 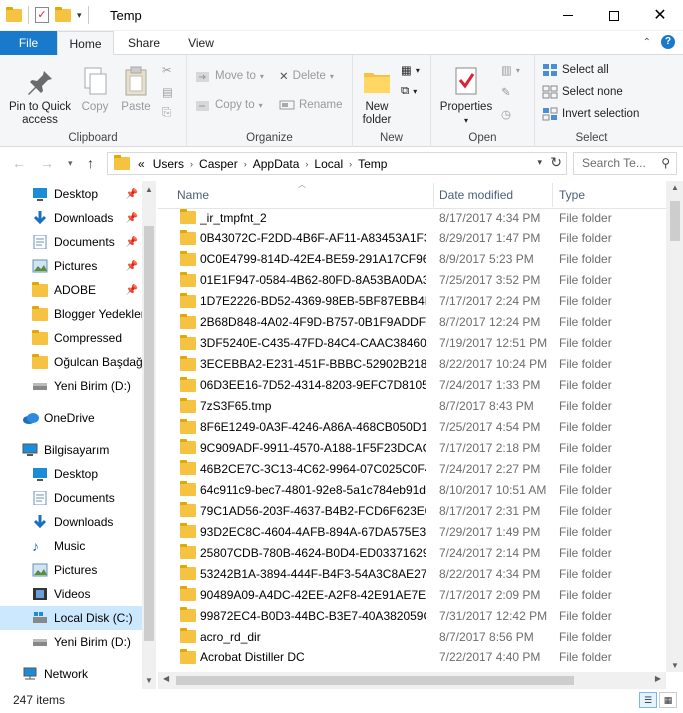 What do you see at coordinates (71, 242) in the screenshot?
I see `nav-item-documents: Documents 📌` at bounding box center [71, 242].